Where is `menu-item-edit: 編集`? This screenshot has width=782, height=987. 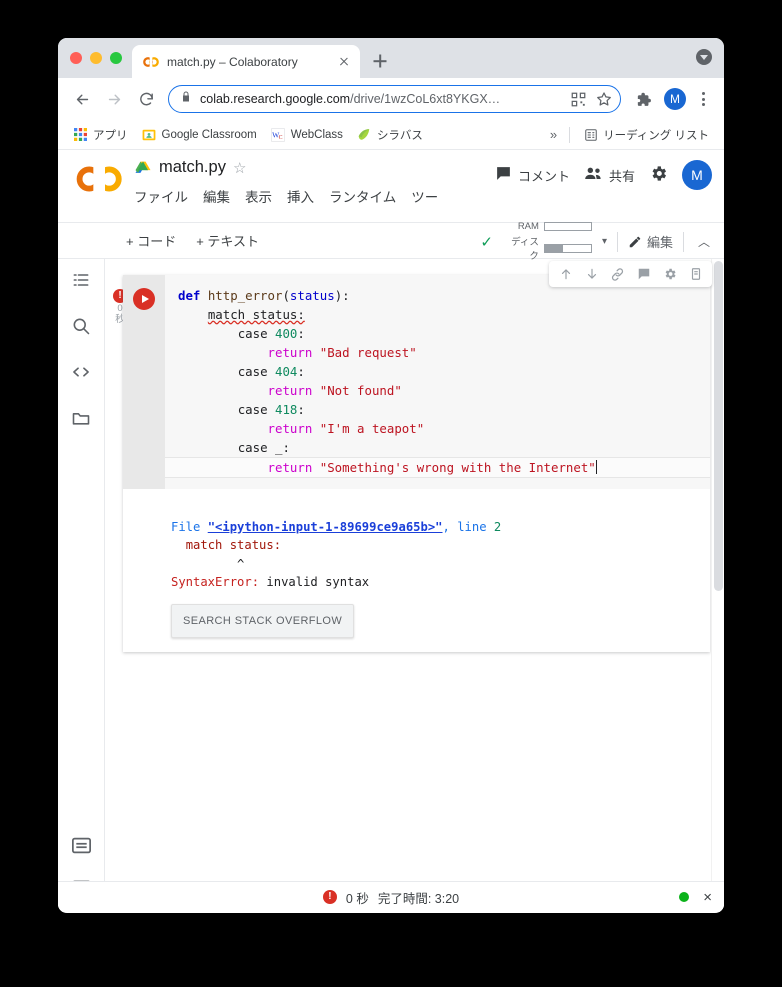 menu-item-edit: 編集 is located at coordinates (216, 196).